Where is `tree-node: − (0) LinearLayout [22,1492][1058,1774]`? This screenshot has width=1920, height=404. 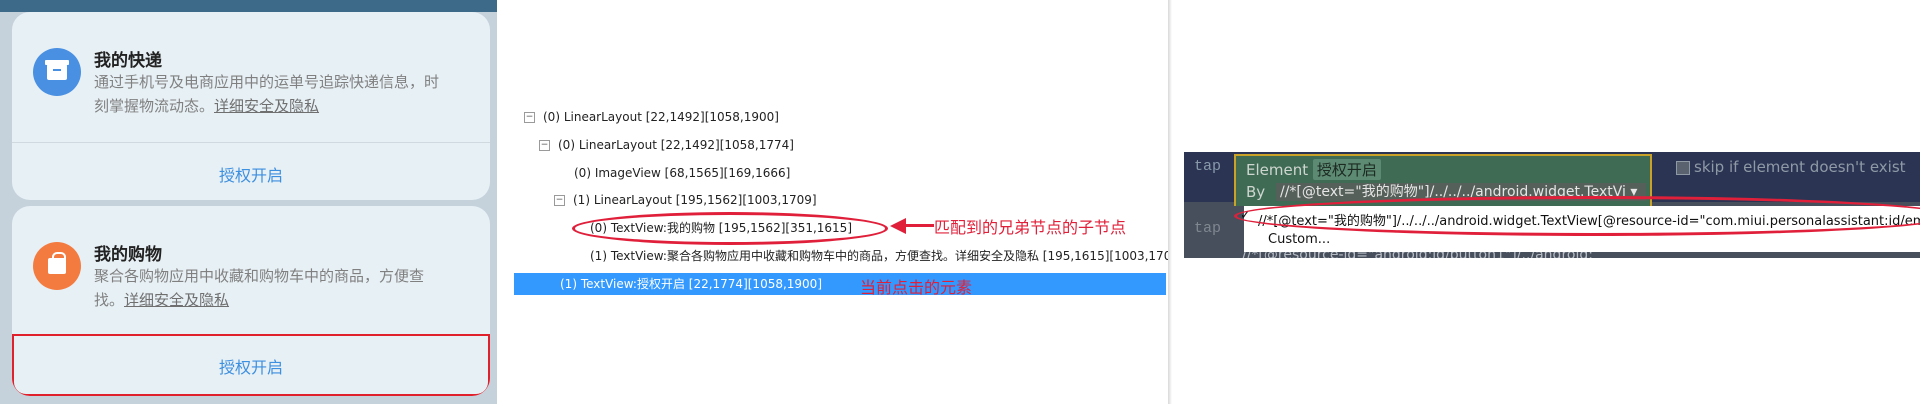 tree-node: − (0) LinearLayout [22,1492][1058,1774] is located at coordinates (666, 145).